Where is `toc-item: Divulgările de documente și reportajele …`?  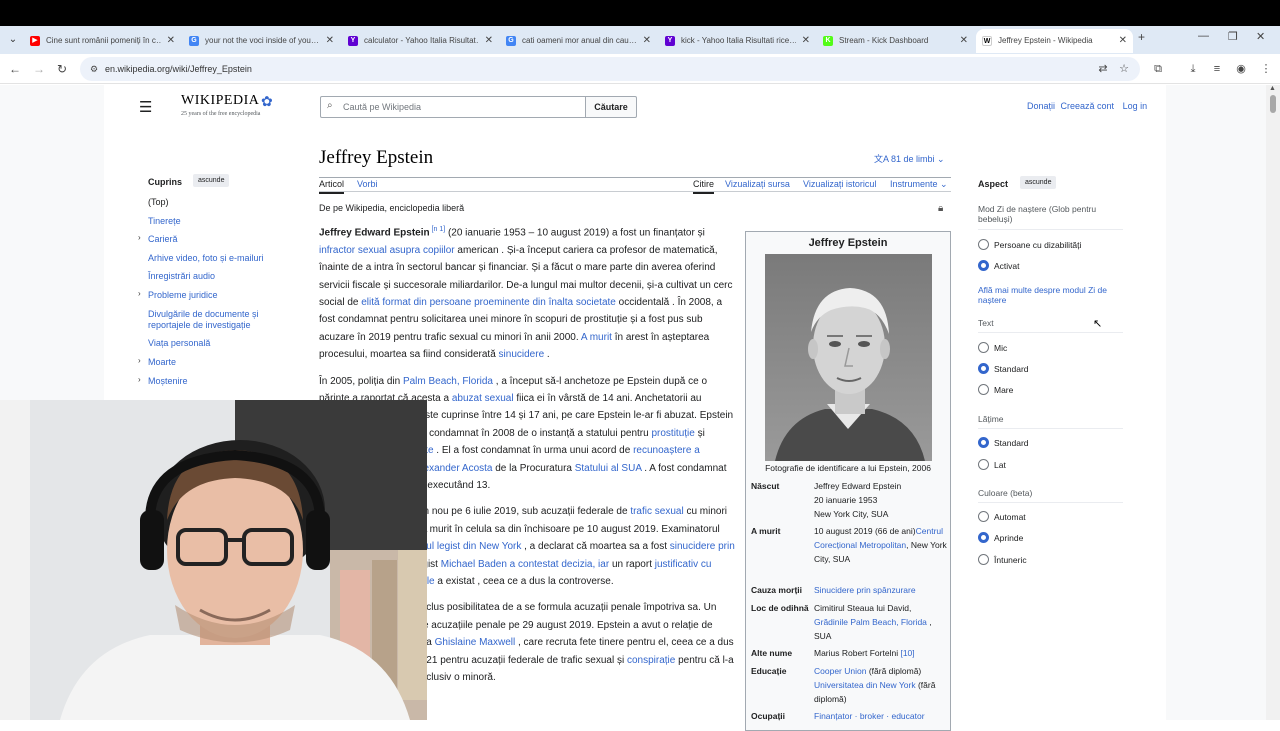 toc-item: Divulgările de documente și reportajele … is located at coordinates (218, 320).